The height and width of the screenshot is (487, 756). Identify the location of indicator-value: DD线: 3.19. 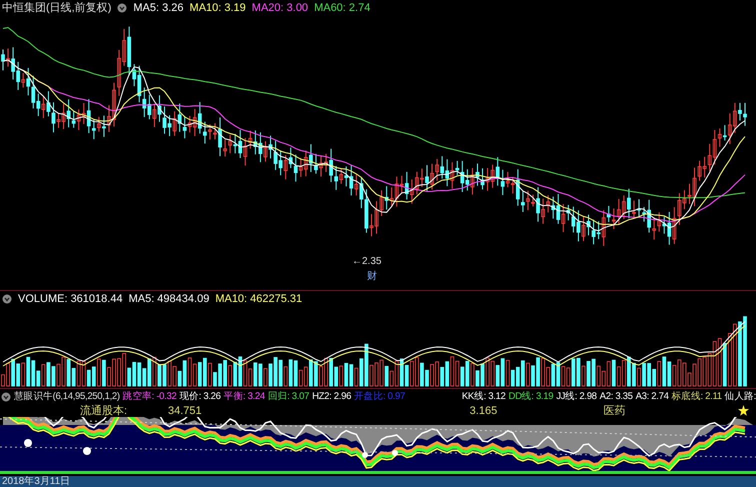
(531, 396).